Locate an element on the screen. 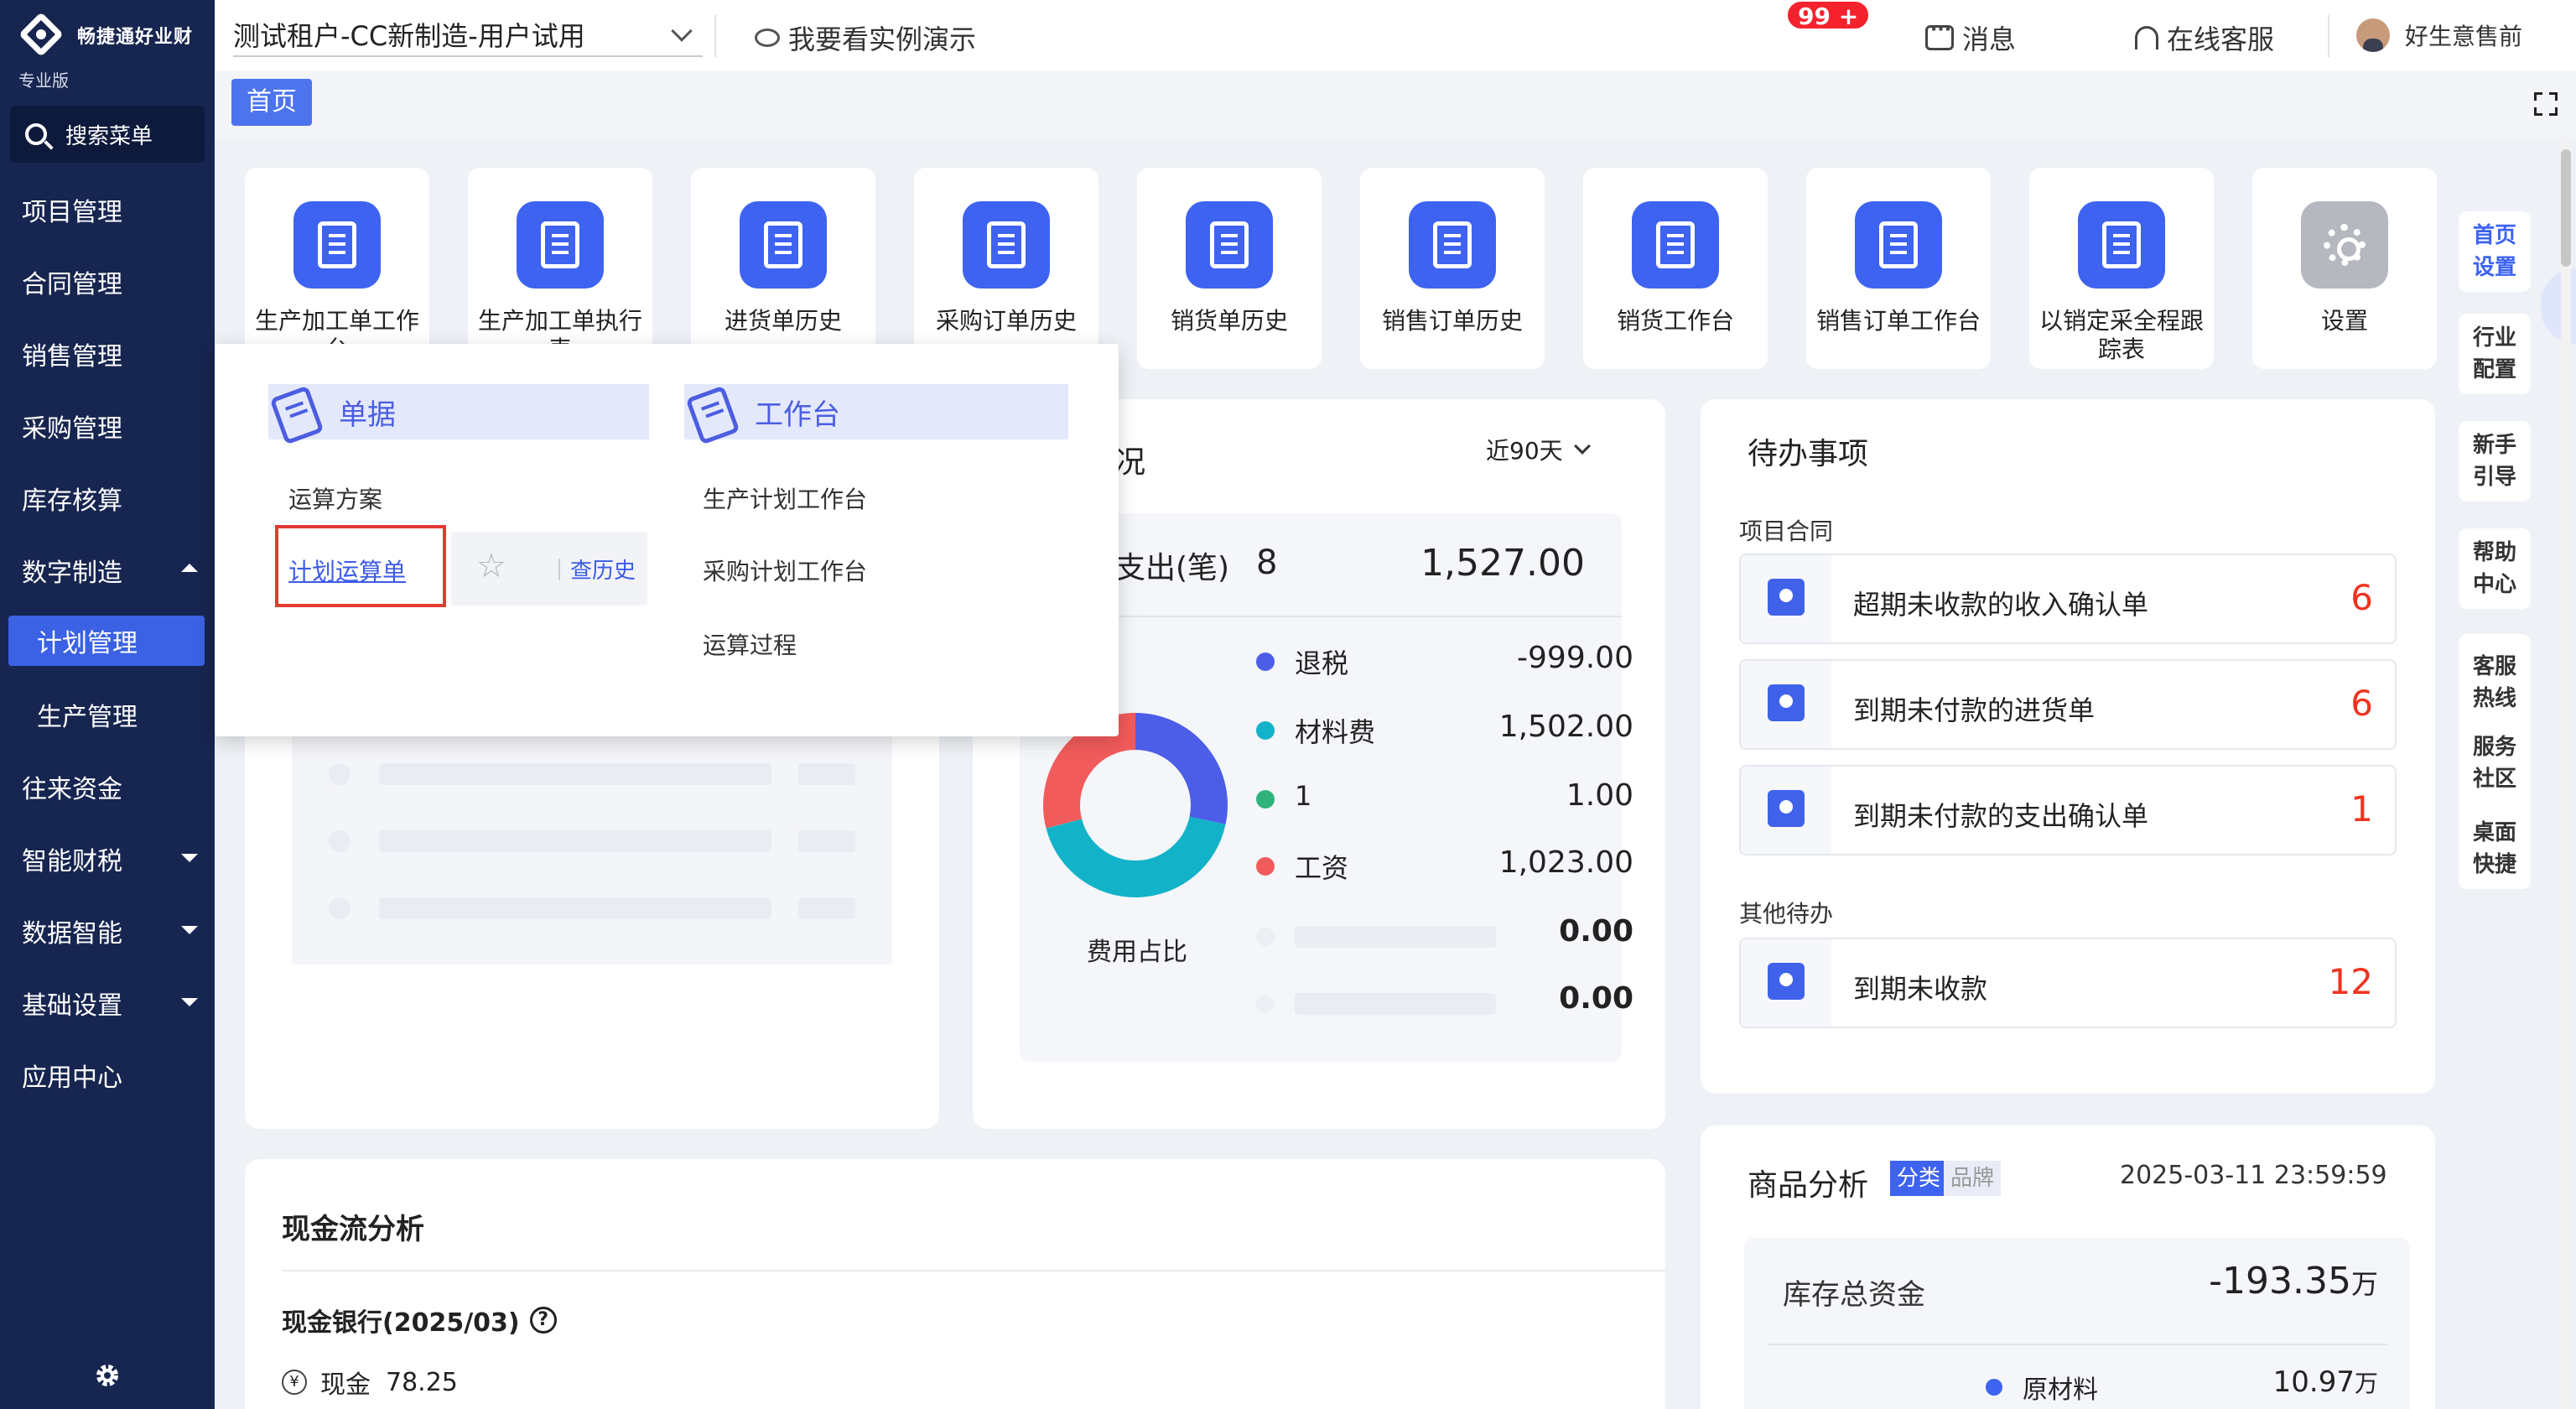  chevron-down-icon is located at coordinates (1582, 447).